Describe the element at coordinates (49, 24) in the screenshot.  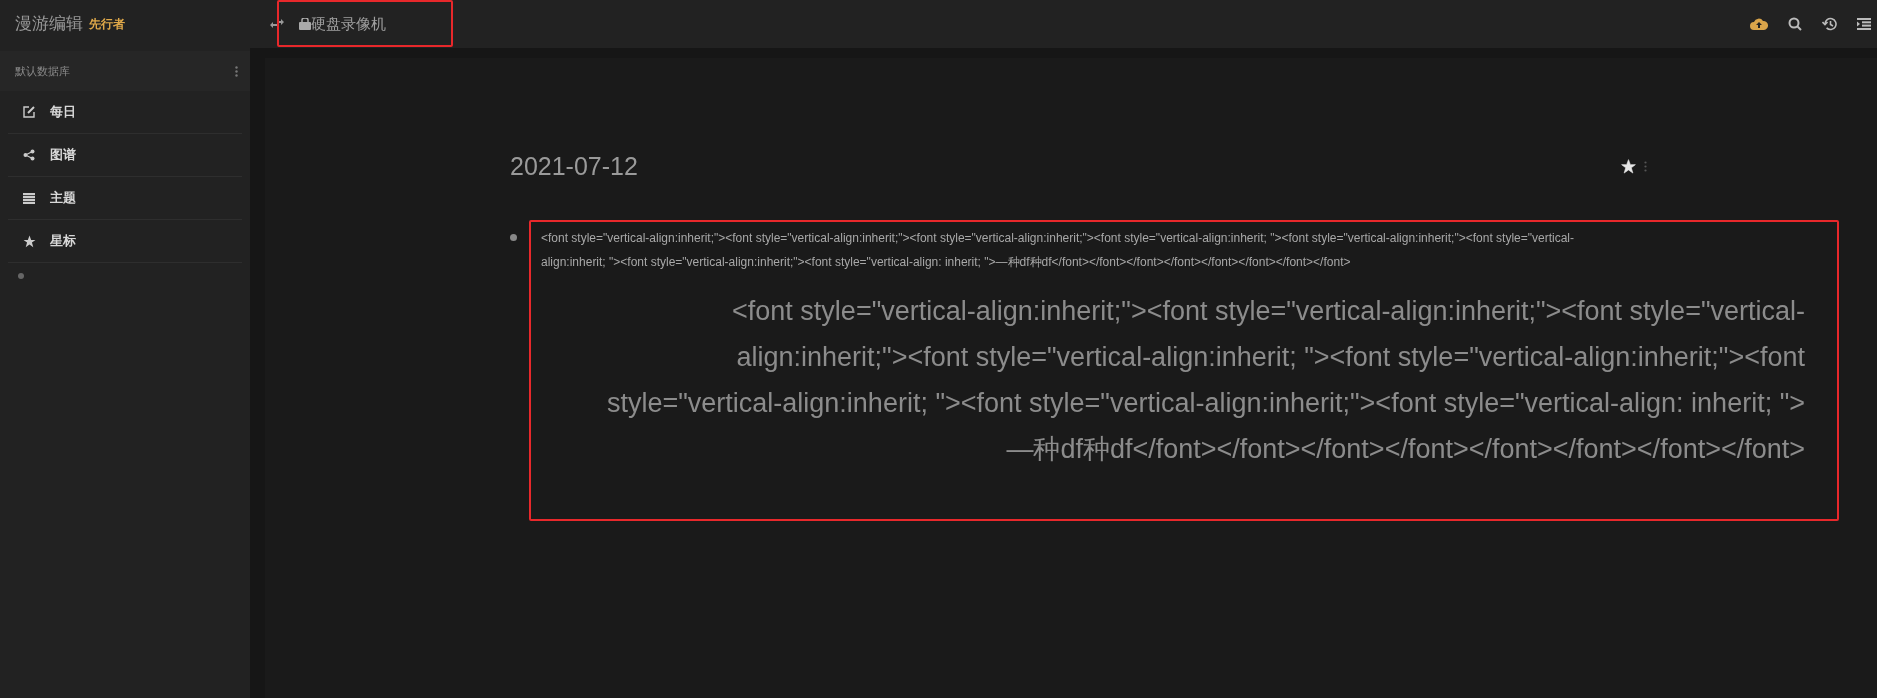
I see `app-name: 漫游编辑` at that location.